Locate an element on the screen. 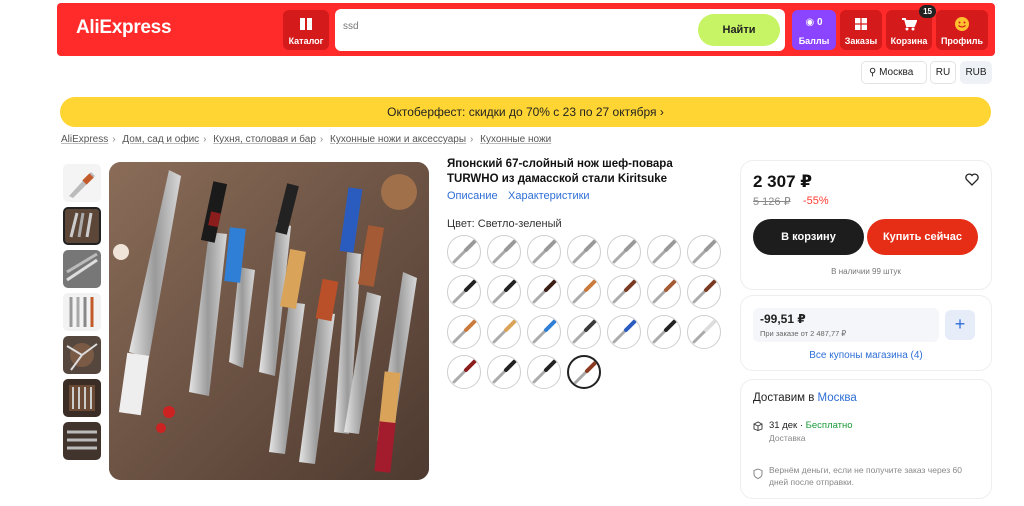  currency-selector: RUB is located at coordinates (976, 72).